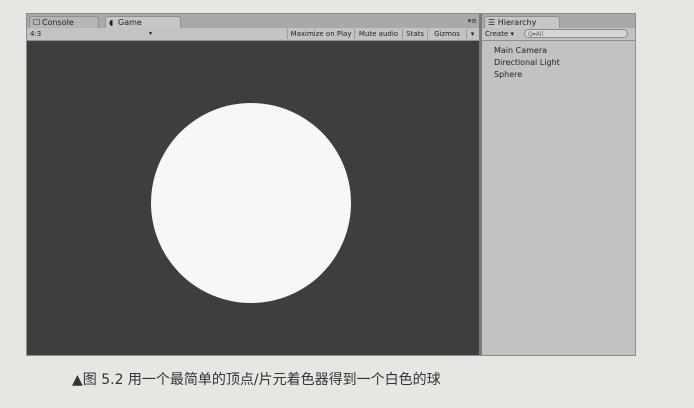 This screenshot has height=408, width=694. I want to click on gizmos-button: Gizmos, so click(446, 34).